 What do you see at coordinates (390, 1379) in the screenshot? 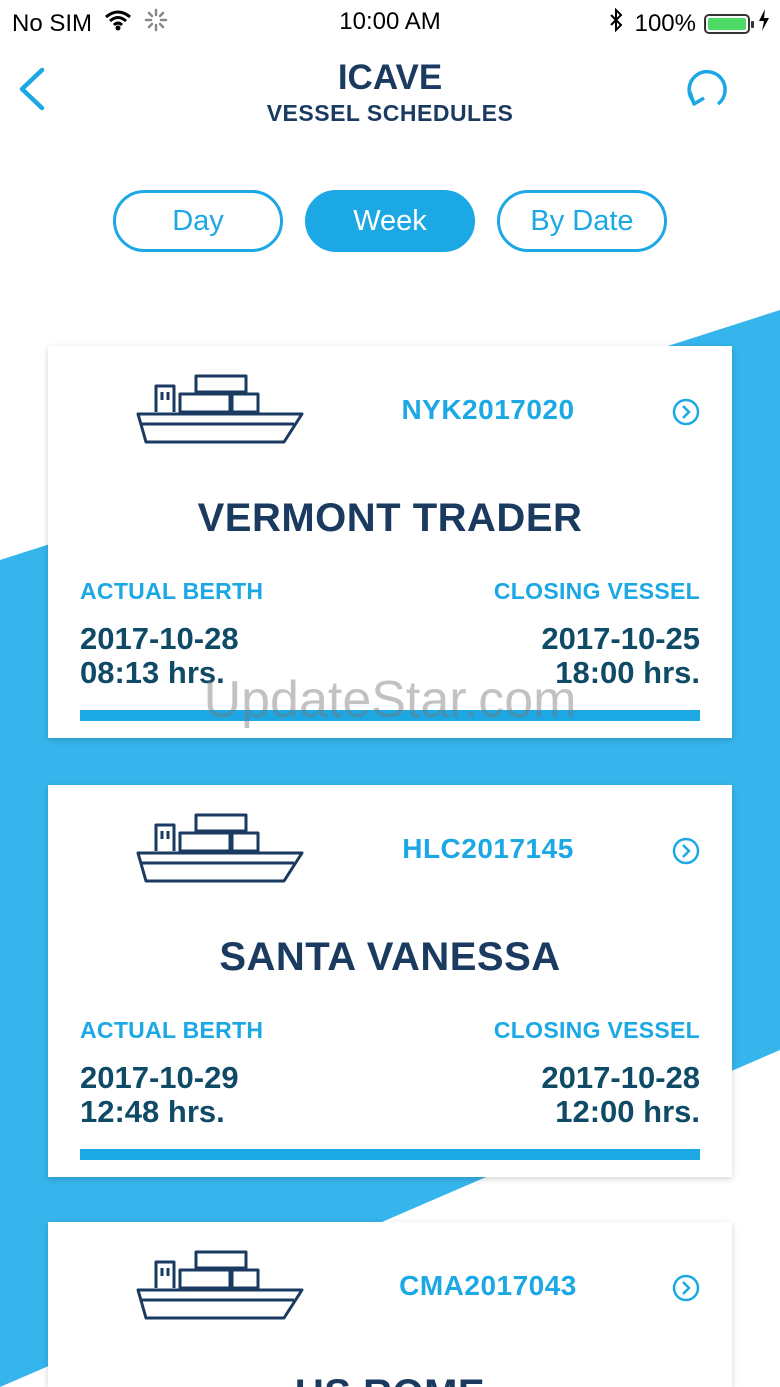
I see `vessel-name: US ROME` at bounding box center [390, 1379].